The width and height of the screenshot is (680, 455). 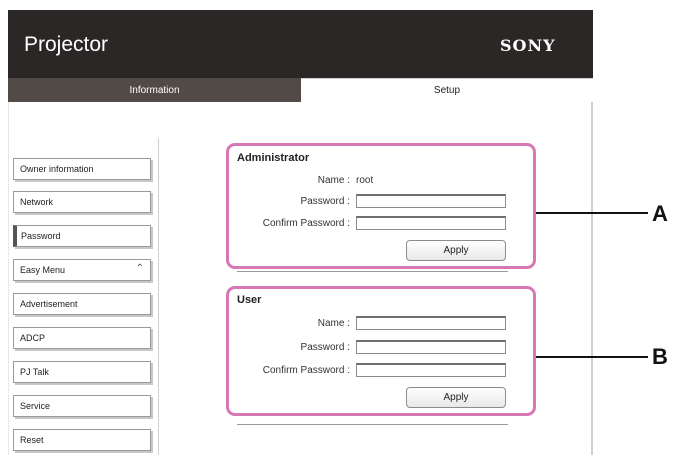 I want to click on sidebar-item-owner-information: Owner information, so click(x=82, y=169).